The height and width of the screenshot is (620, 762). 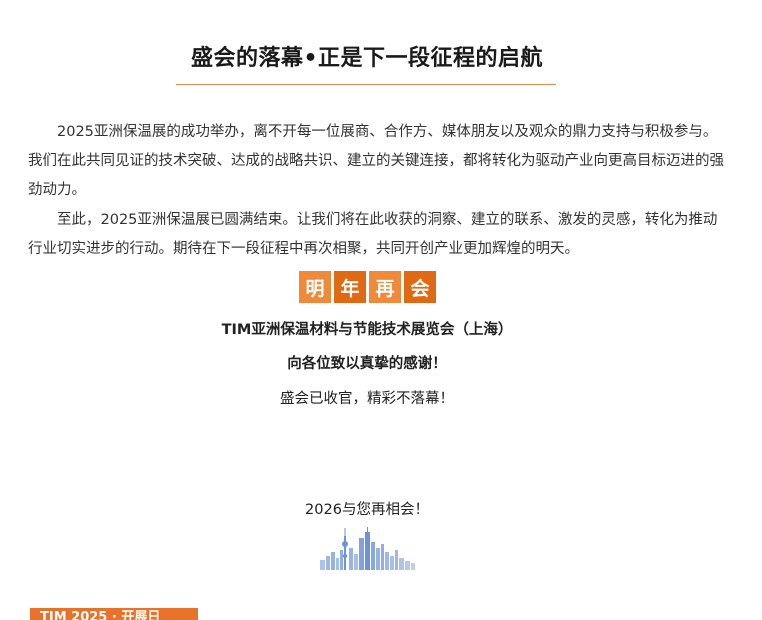 I want to click on banner-char-tile: 年, so click(x=350, y=287).